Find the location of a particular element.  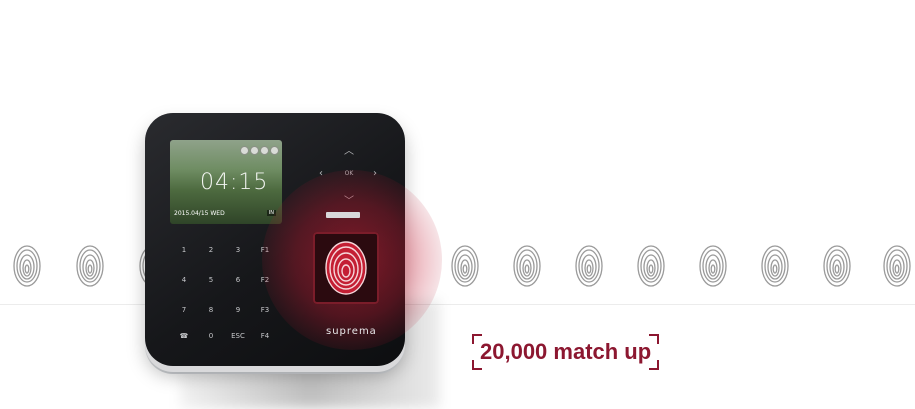

keypad-key: 2 is located at coordinates (211, 250).